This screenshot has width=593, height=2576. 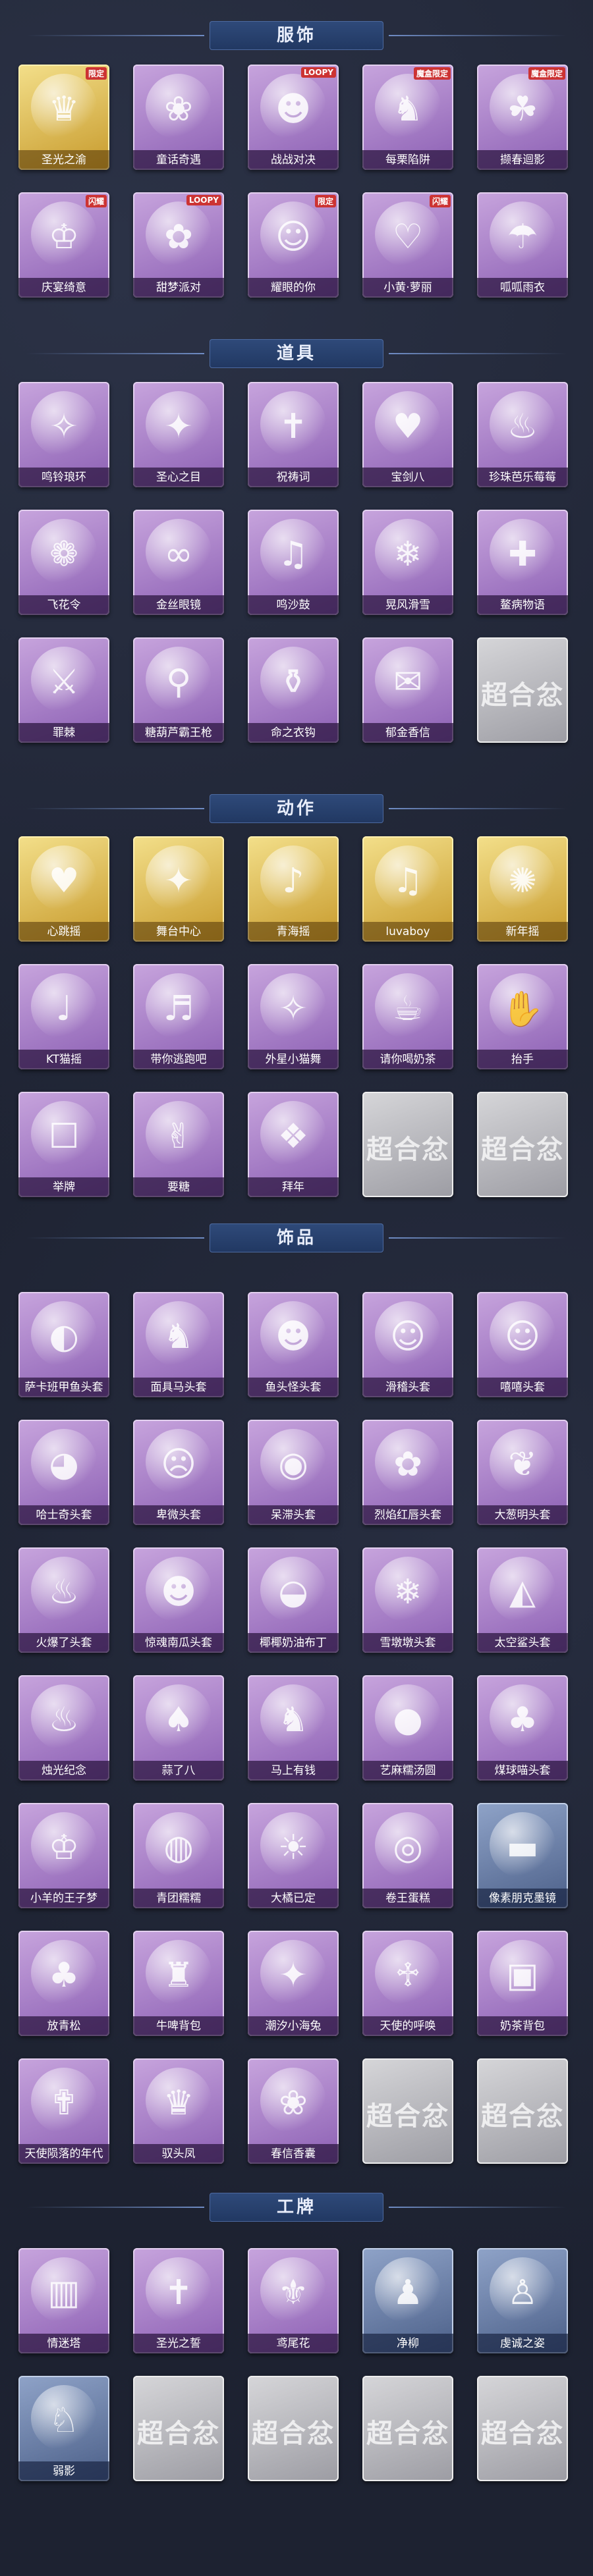 What do you see at coordinates (178, 889) in the screenshot?
I see `item-card: ✦ 舞台中心` at bounding box center [178, 889].